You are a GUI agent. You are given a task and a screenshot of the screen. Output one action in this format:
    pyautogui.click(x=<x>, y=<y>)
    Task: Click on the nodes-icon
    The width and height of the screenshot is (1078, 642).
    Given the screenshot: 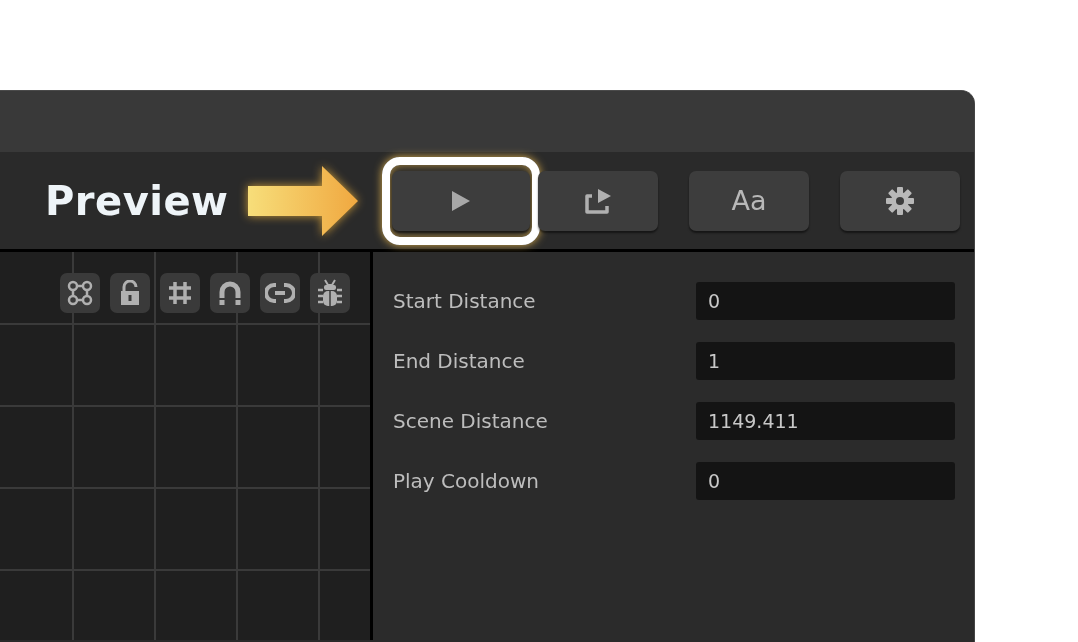 What is the action you would take?
    pyautogui.click(x=80, y=293)
    